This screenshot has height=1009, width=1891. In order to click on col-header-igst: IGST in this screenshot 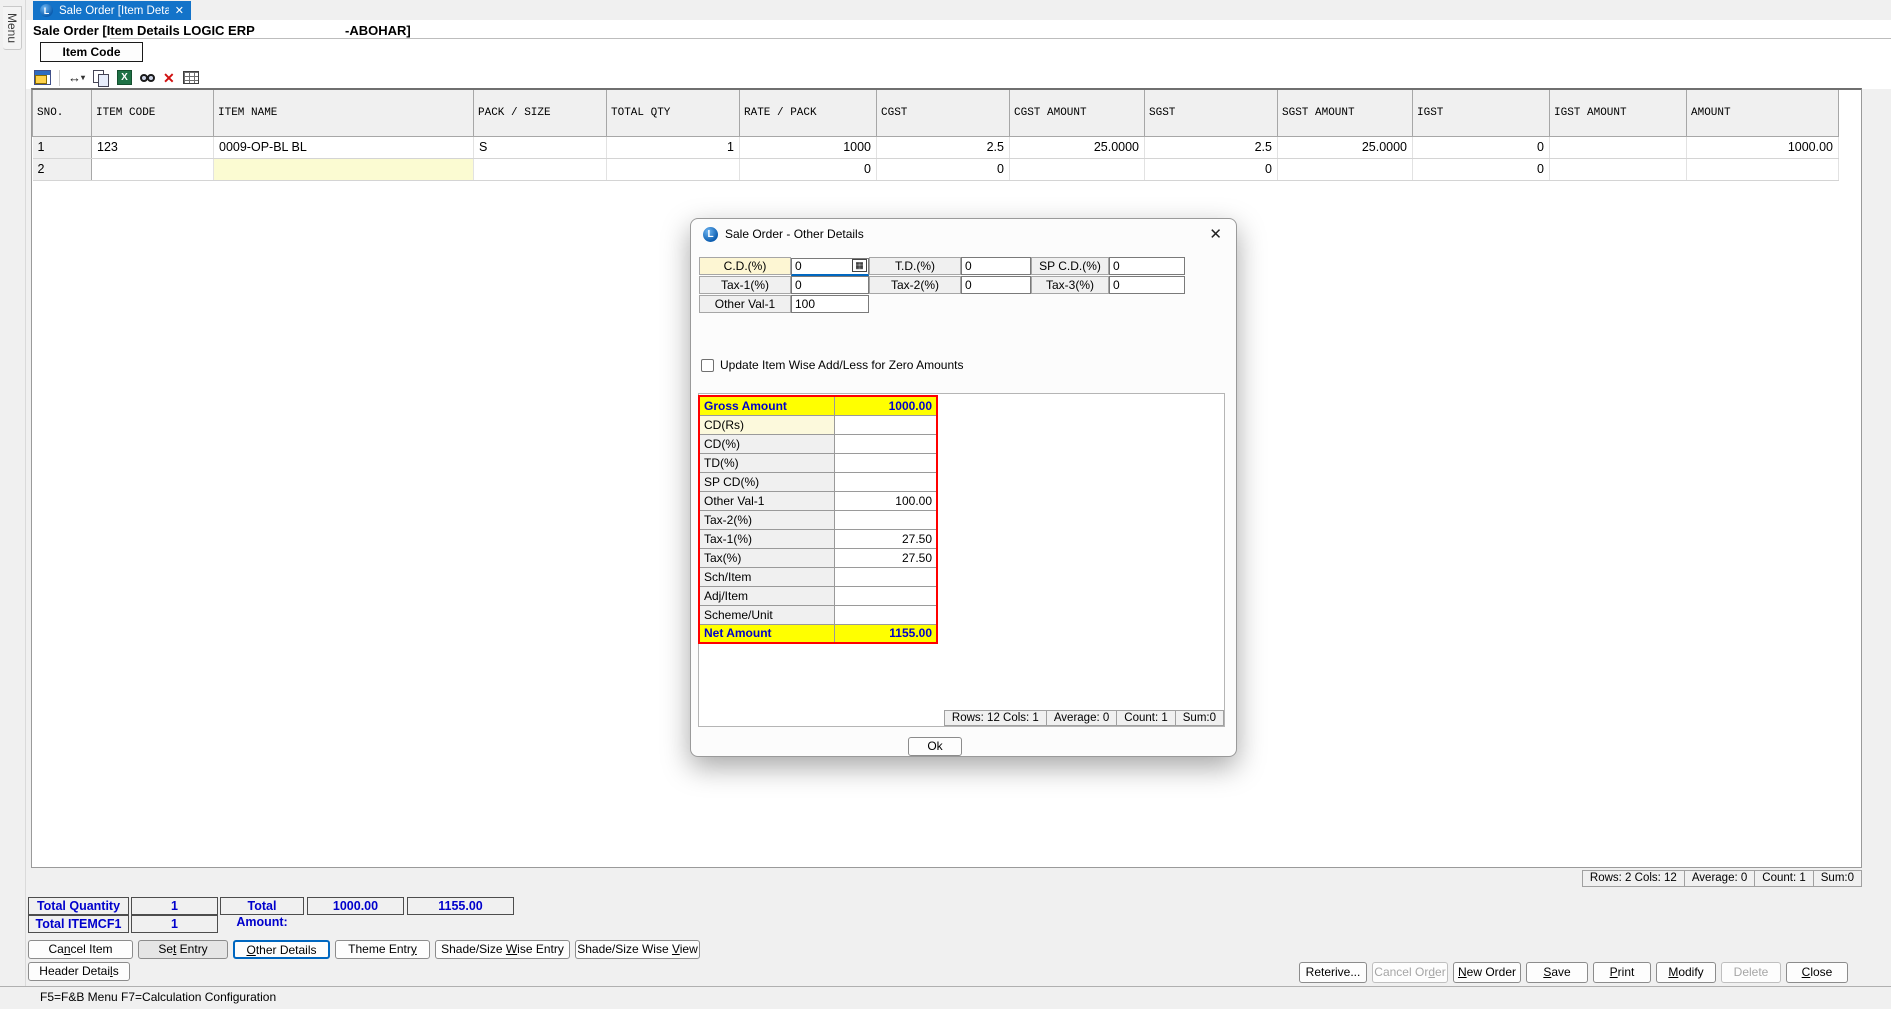, I will do `click(1481, 113)`.